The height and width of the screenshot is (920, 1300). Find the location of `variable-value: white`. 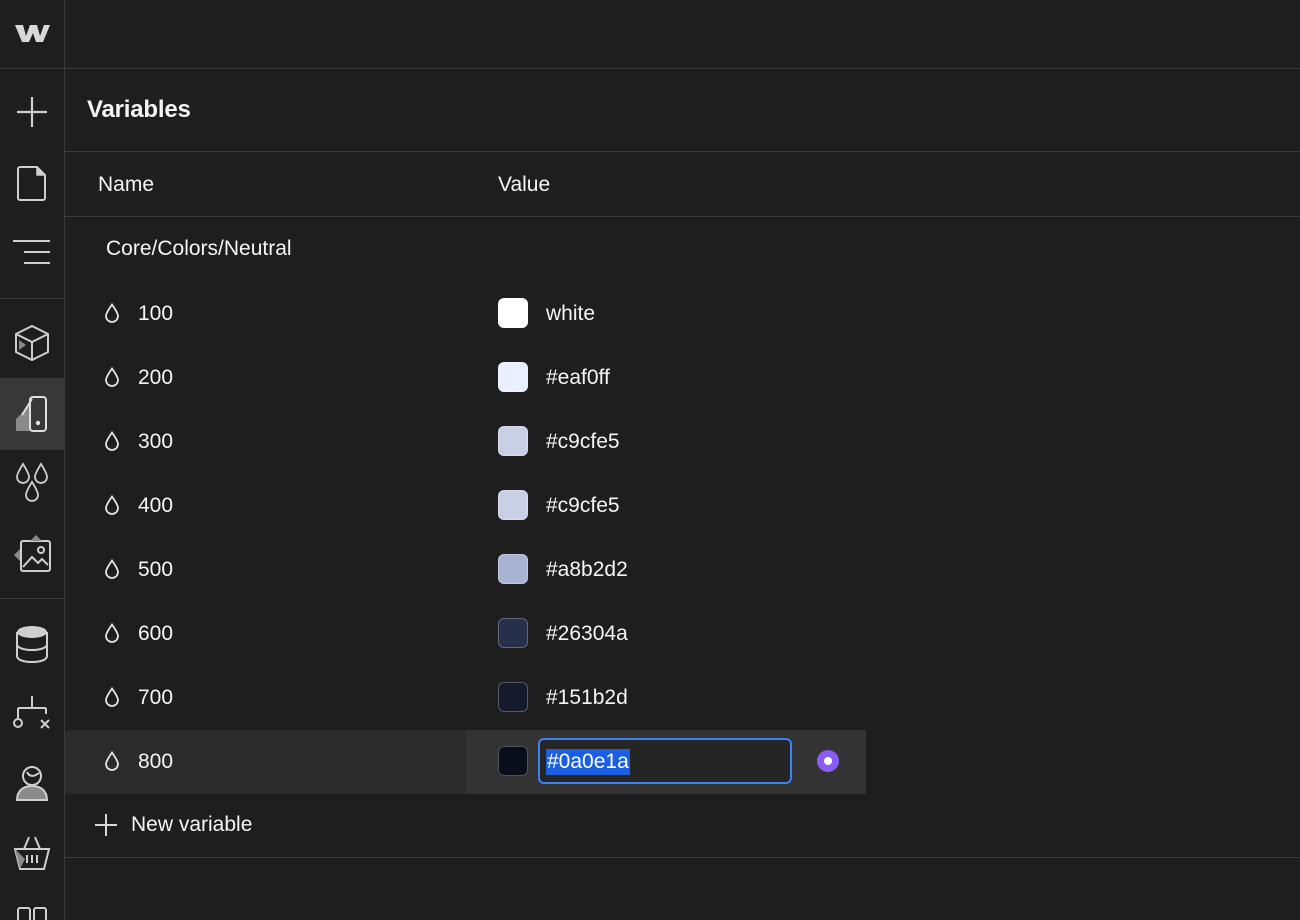

variable-value: white is located at coordinates (570, 314).